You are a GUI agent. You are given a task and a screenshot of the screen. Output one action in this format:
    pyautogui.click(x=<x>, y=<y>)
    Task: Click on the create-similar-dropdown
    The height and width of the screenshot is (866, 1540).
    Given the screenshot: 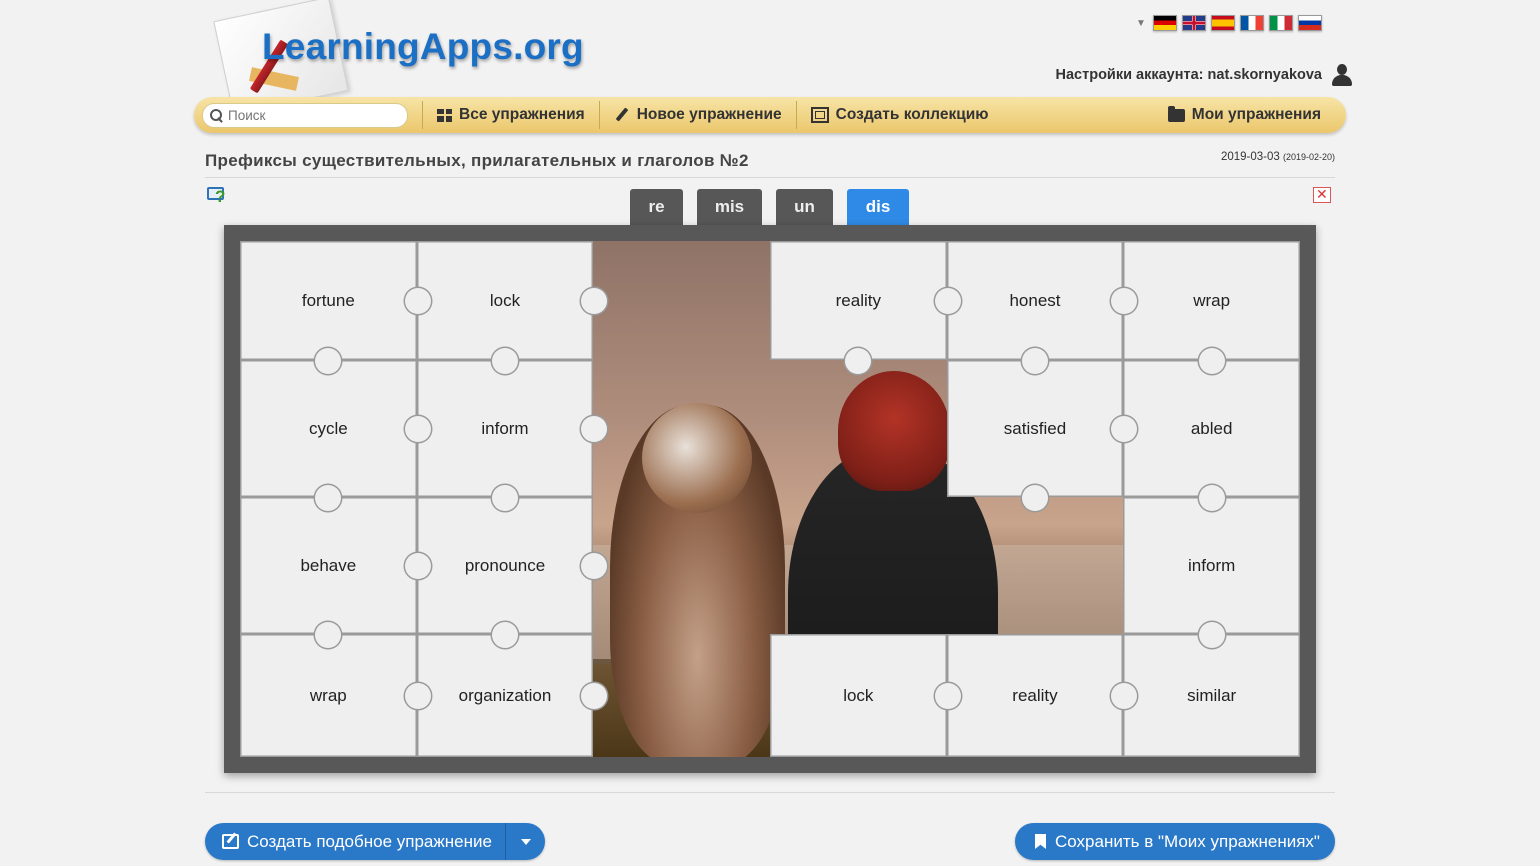 What is the action you would take?
    pyautogui.click(x=525, y=841)
    